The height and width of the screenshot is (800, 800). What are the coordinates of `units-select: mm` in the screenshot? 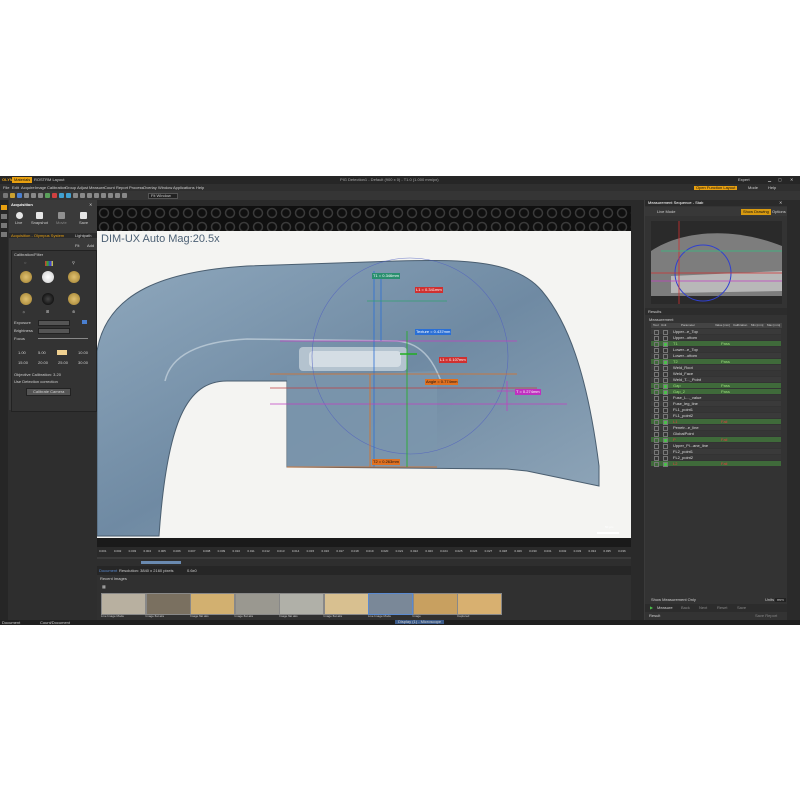 It's located at (780, 600).